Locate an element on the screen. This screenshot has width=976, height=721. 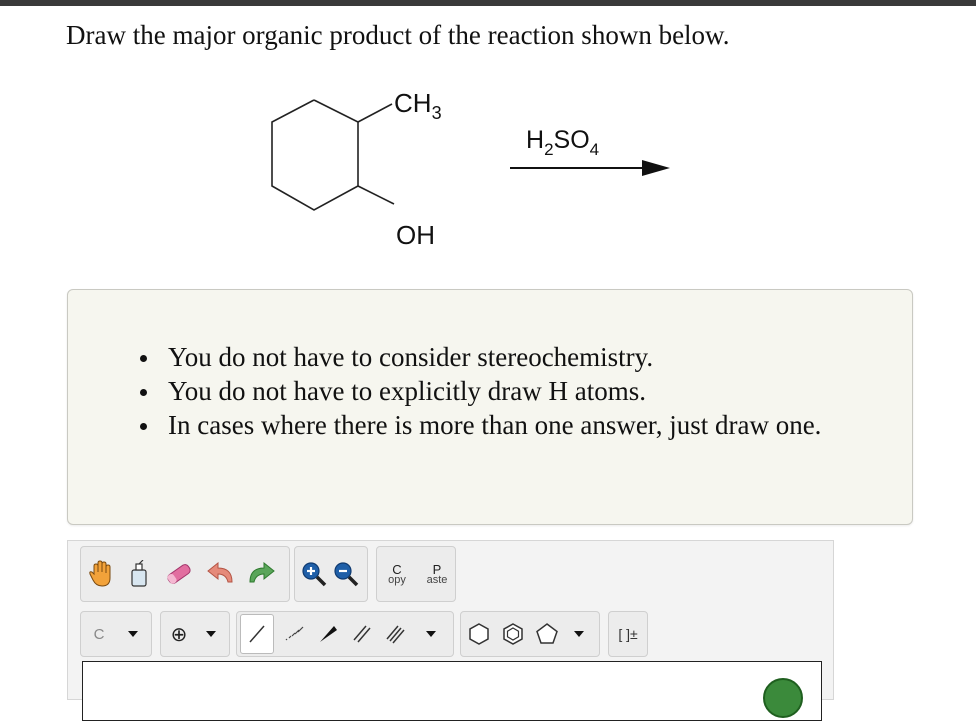
benzene-icon is located at coordinates (513, 634).